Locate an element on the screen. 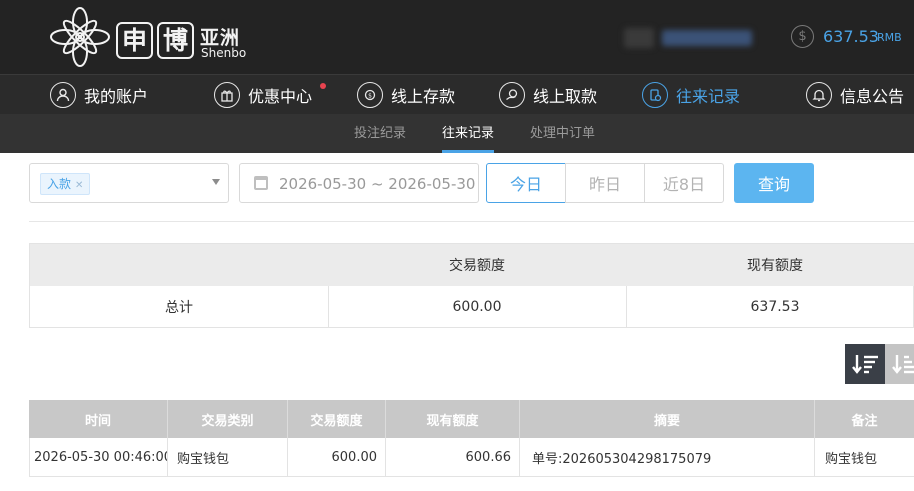 The height and width of the screenshot is (491, 914). tab-transaction-records: 往来记录 is located at coordinates (468, 133).